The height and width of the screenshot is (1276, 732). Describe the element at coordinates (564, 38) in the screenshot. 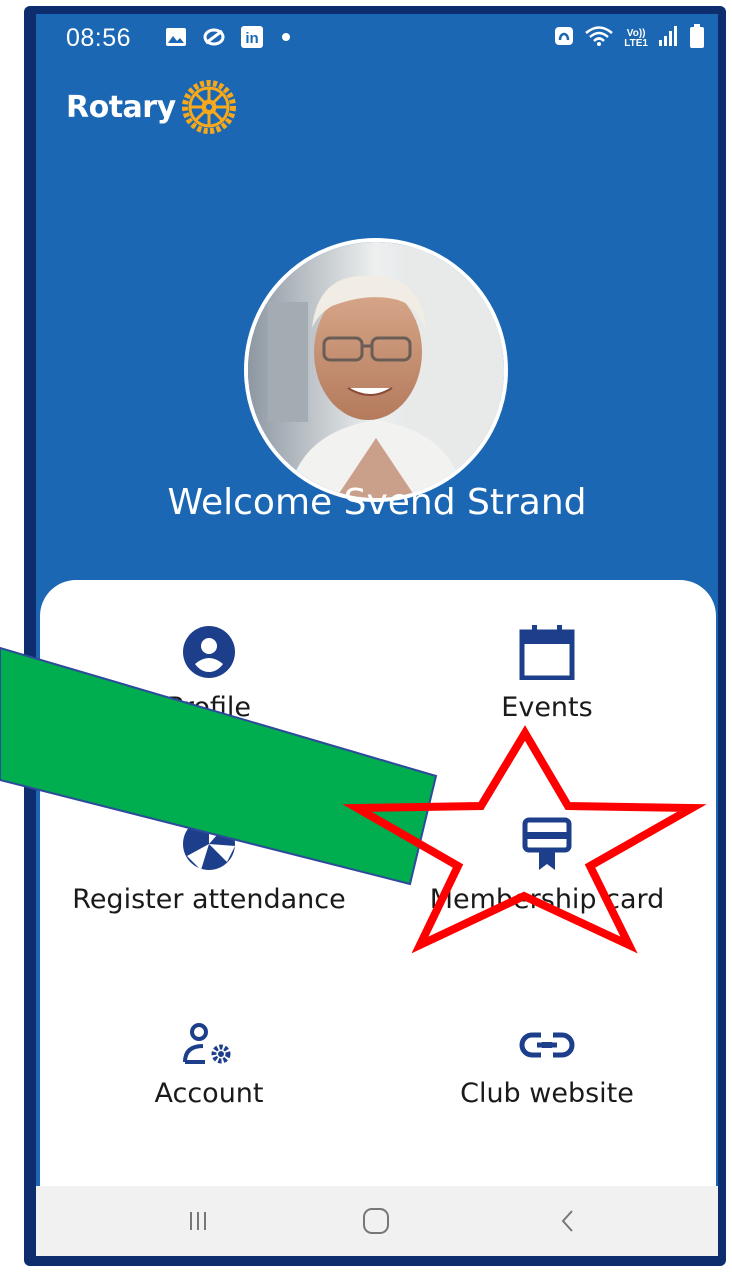

I see `nfc-icon` at that location.